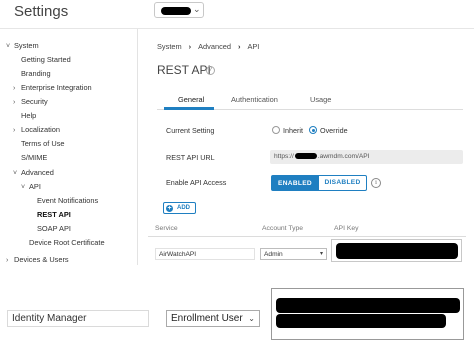 The width and height of the screenshot is (474, 346). Describe the element at coordinates (343, 183) in the screenshot. I see `disabled-toggle-button: DISABLED` at that location.